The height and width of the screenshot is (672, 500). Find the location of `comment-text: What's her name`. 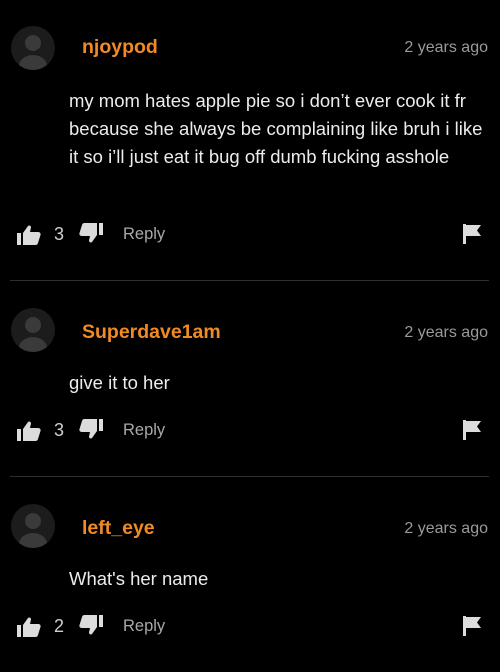

comment-text: What's her name is located at coordinates (139, 578).